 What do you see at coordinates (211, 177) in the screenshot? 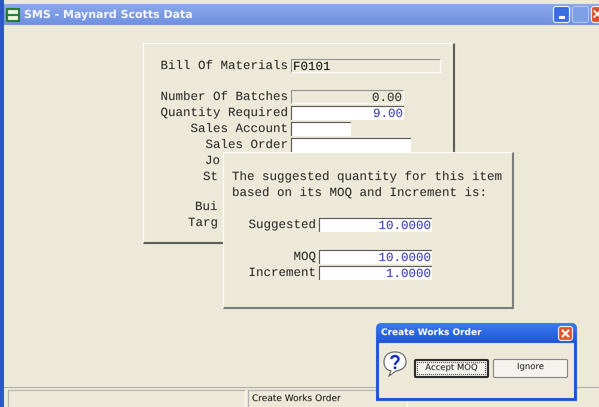
I see `field-label: St` at bounding box center [211, 177].